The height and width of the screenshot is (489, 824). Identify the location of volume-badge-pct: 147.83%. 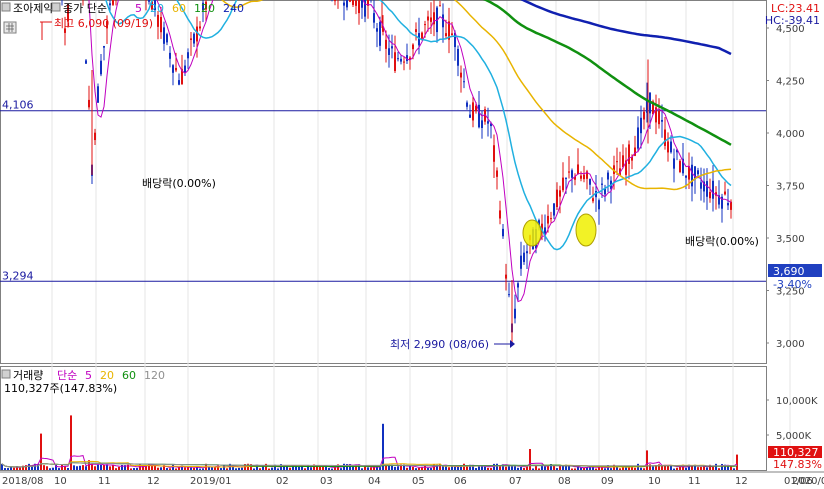
(797, 464).